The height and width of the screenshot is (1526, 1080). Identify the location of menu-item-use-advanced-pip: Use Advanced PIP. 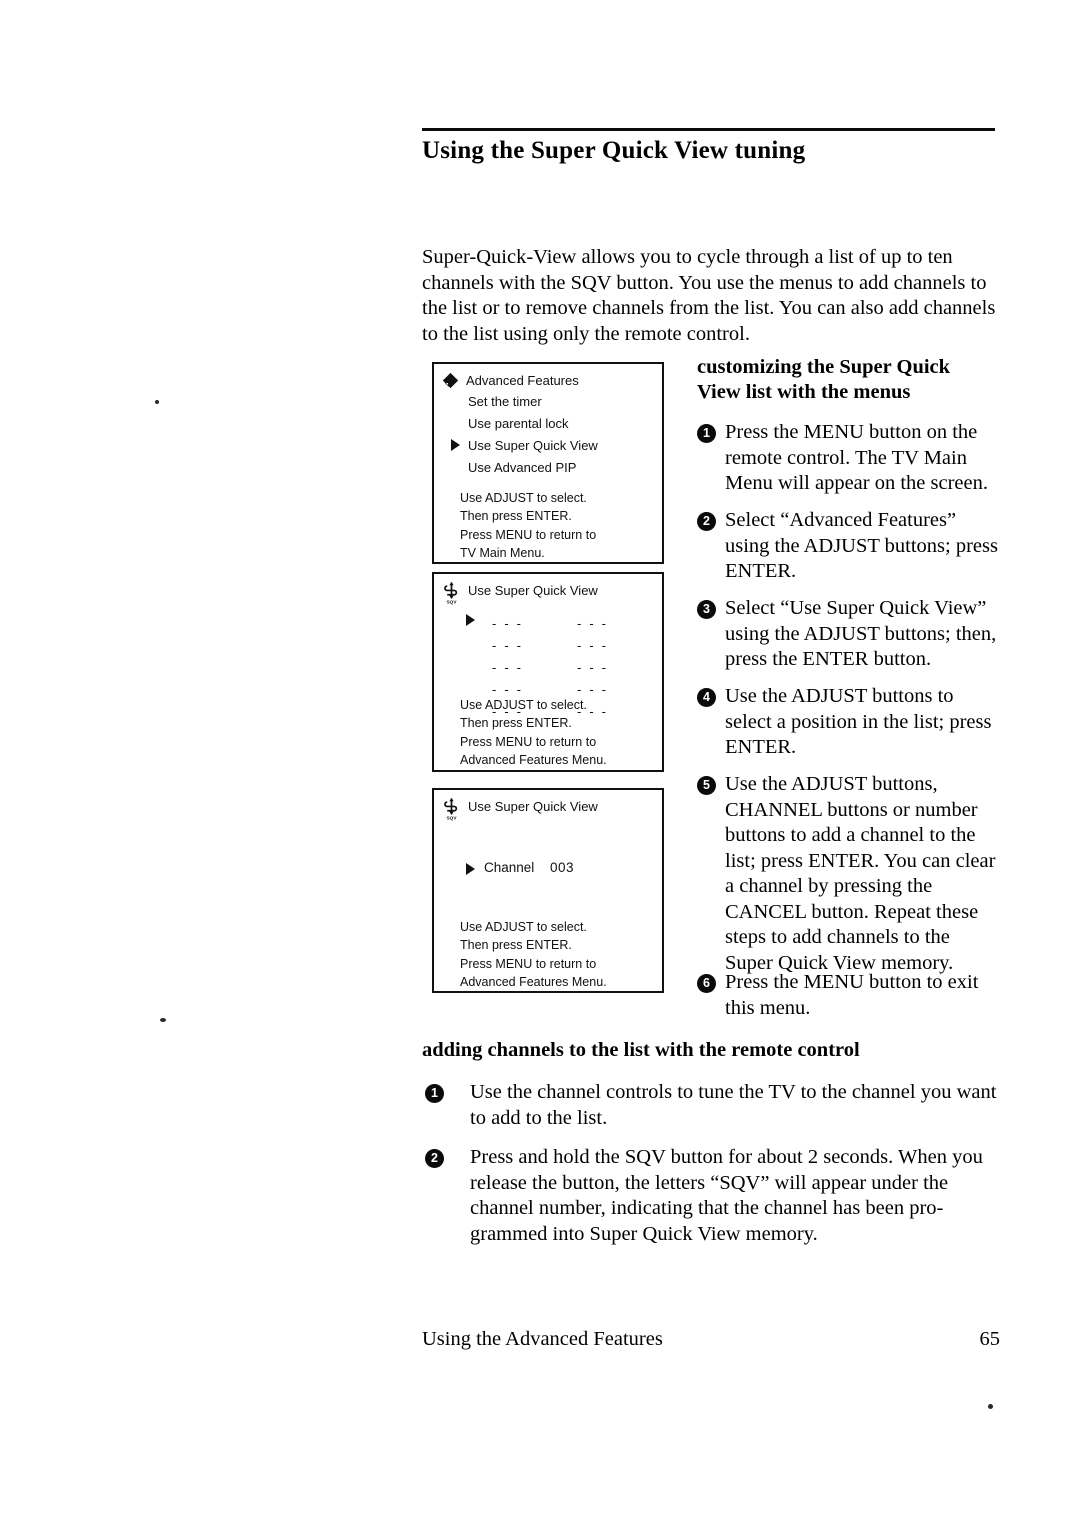
(522, 467).